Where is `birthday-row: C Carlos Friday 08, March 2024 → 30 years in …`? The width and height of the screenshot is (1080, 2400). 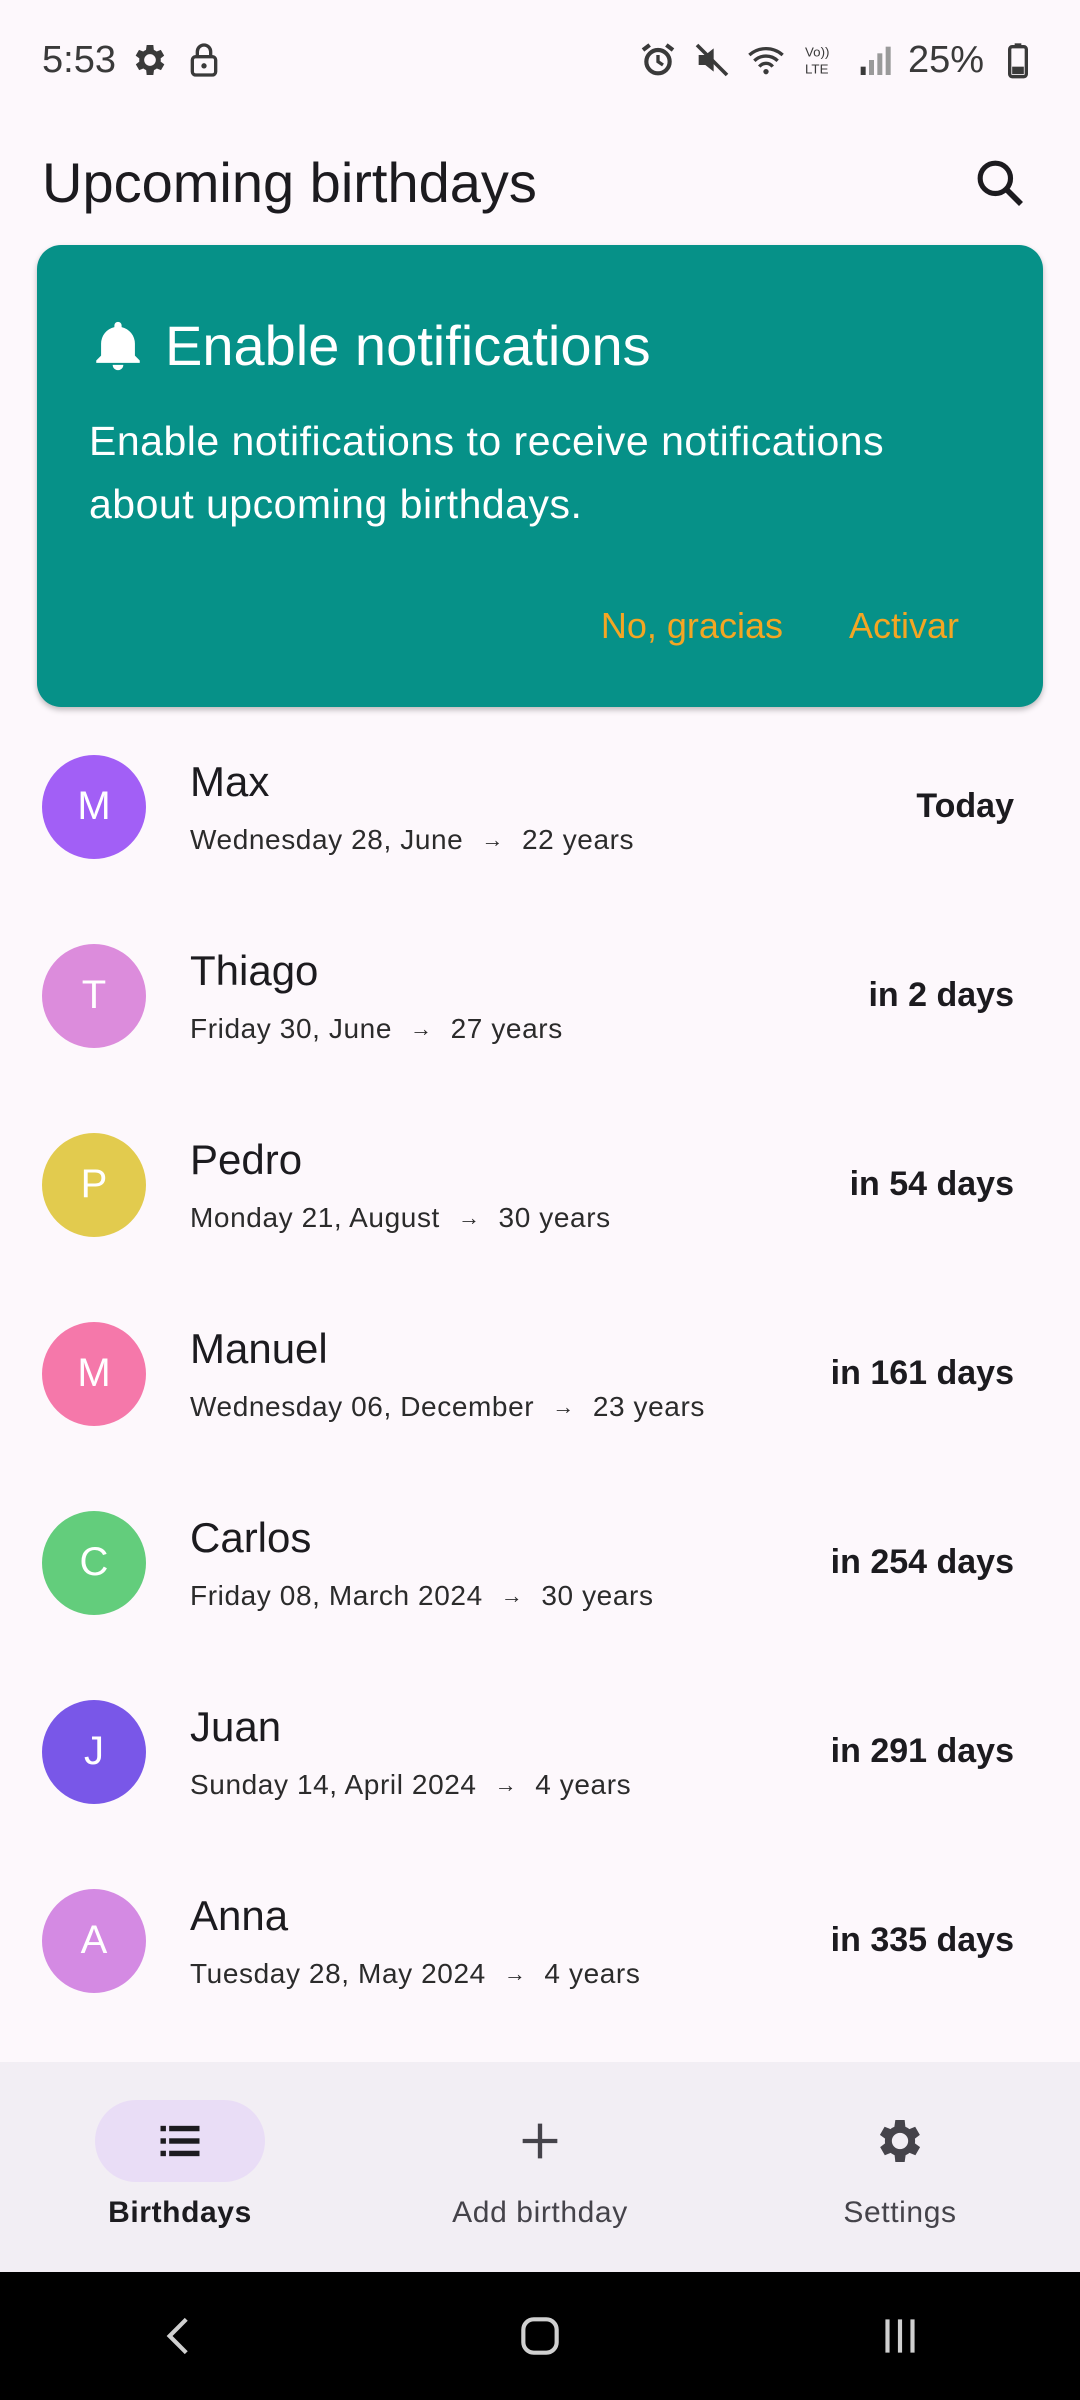
birthday-row: C Carlos Friday 08, March 2024 → 30 years in … is located at coordinates (540, 1562).